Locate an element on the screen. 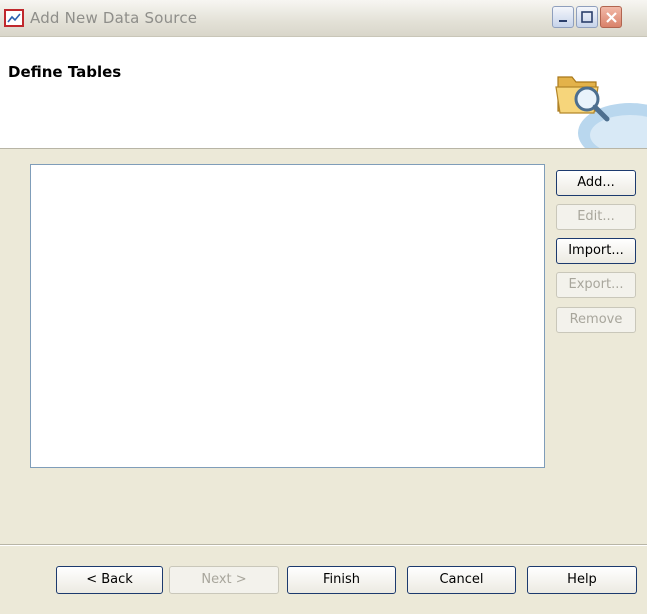 This screenshot has width=647, height=614. maximize-button is located at coordinates (587, 17).